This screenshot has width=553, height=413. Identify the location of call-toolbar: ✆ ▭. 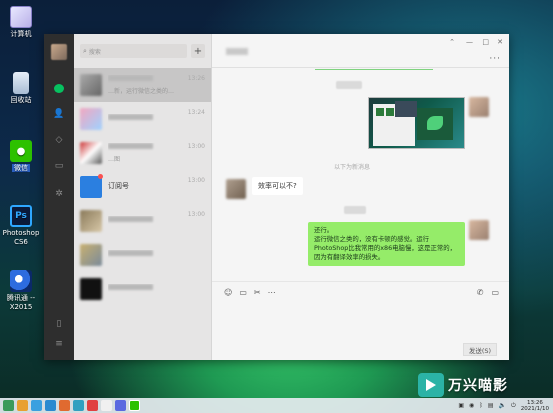
(488, 292).